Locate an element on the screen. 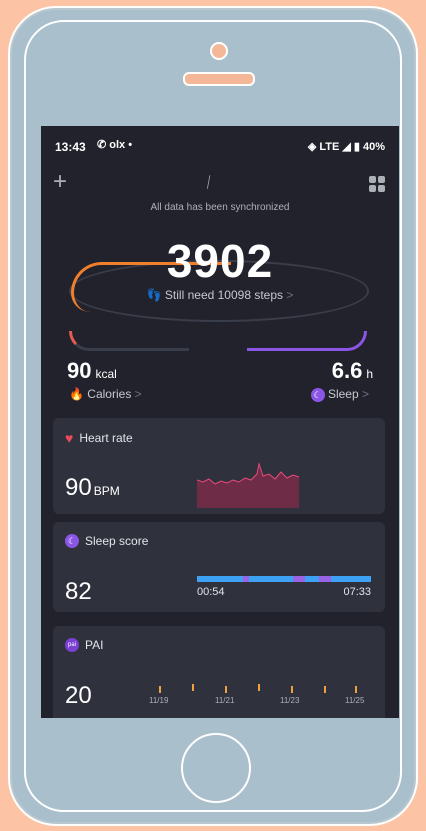 The width and height of the screenshot is (426, 831). sleep-arc is located at coordinates (307, 341).